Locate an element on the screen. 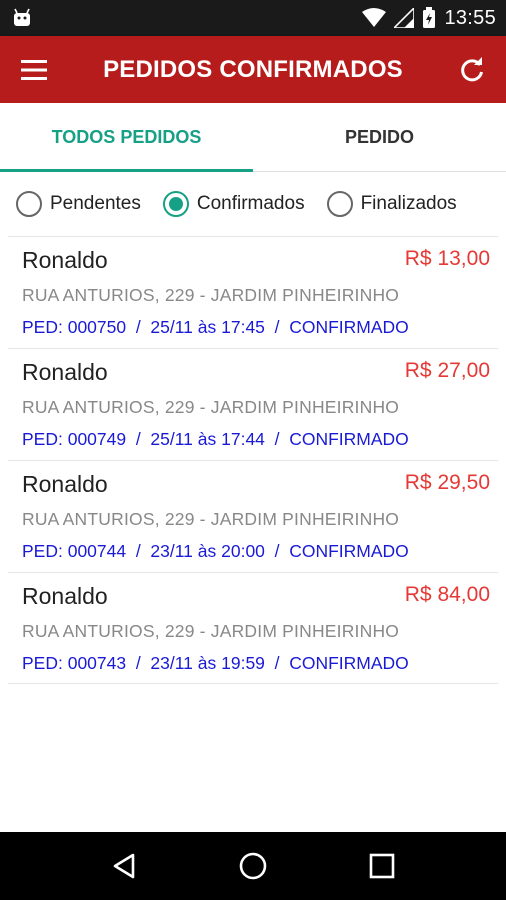 The height and width of the screenshot is (900, 506). menu-button is located at coordinates (34, 70).